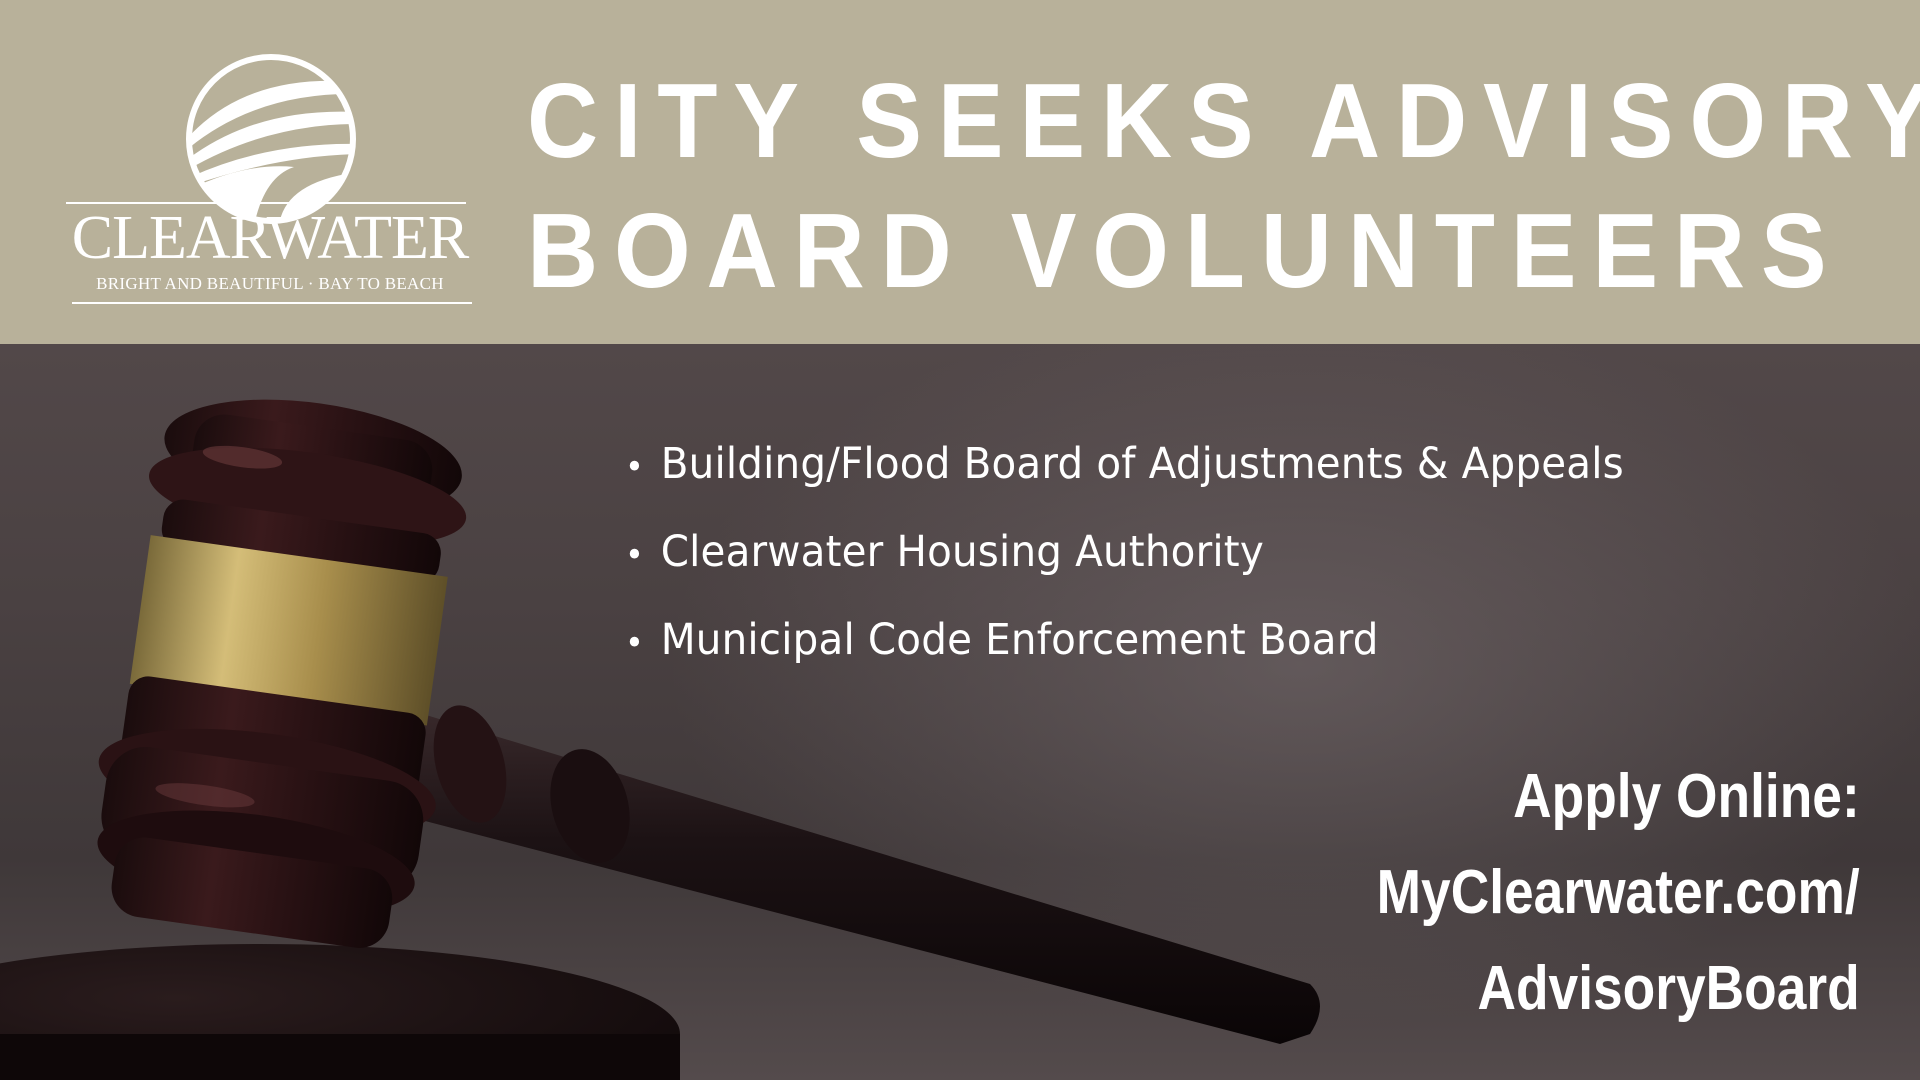  Describe the element at coordinates (1686, 796) in the screenshot. I see `cta-label: Apply Online:` at that location.